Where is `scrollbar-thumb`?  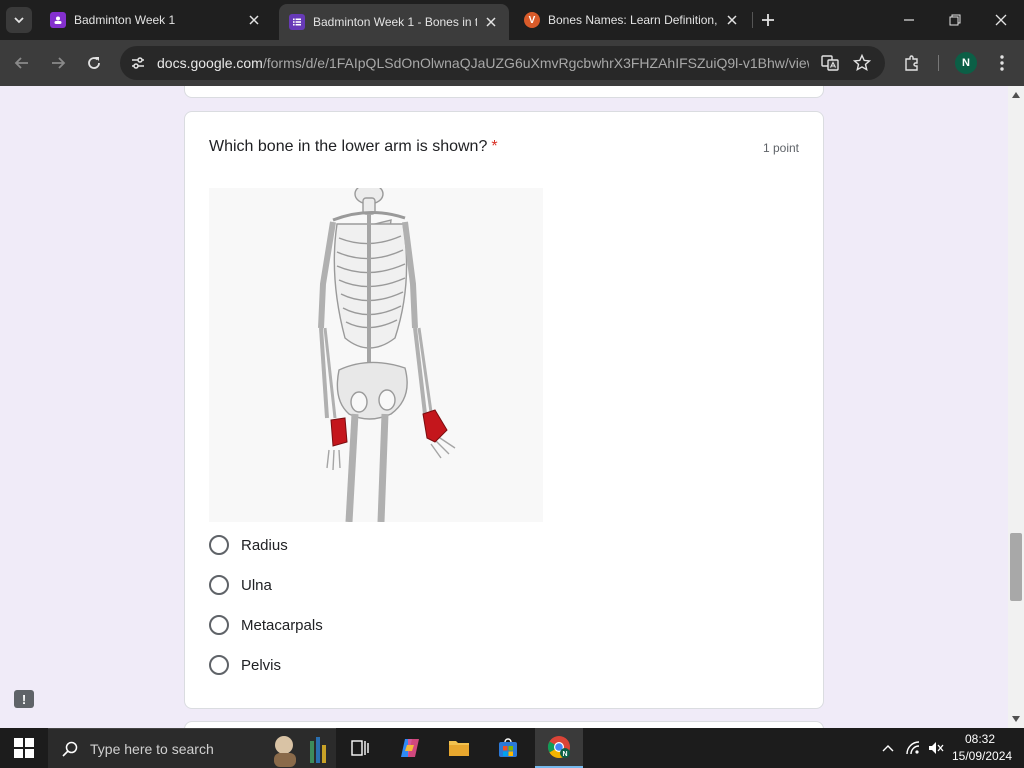
scrollbar-thumb is located at coordinates (1016, 567).